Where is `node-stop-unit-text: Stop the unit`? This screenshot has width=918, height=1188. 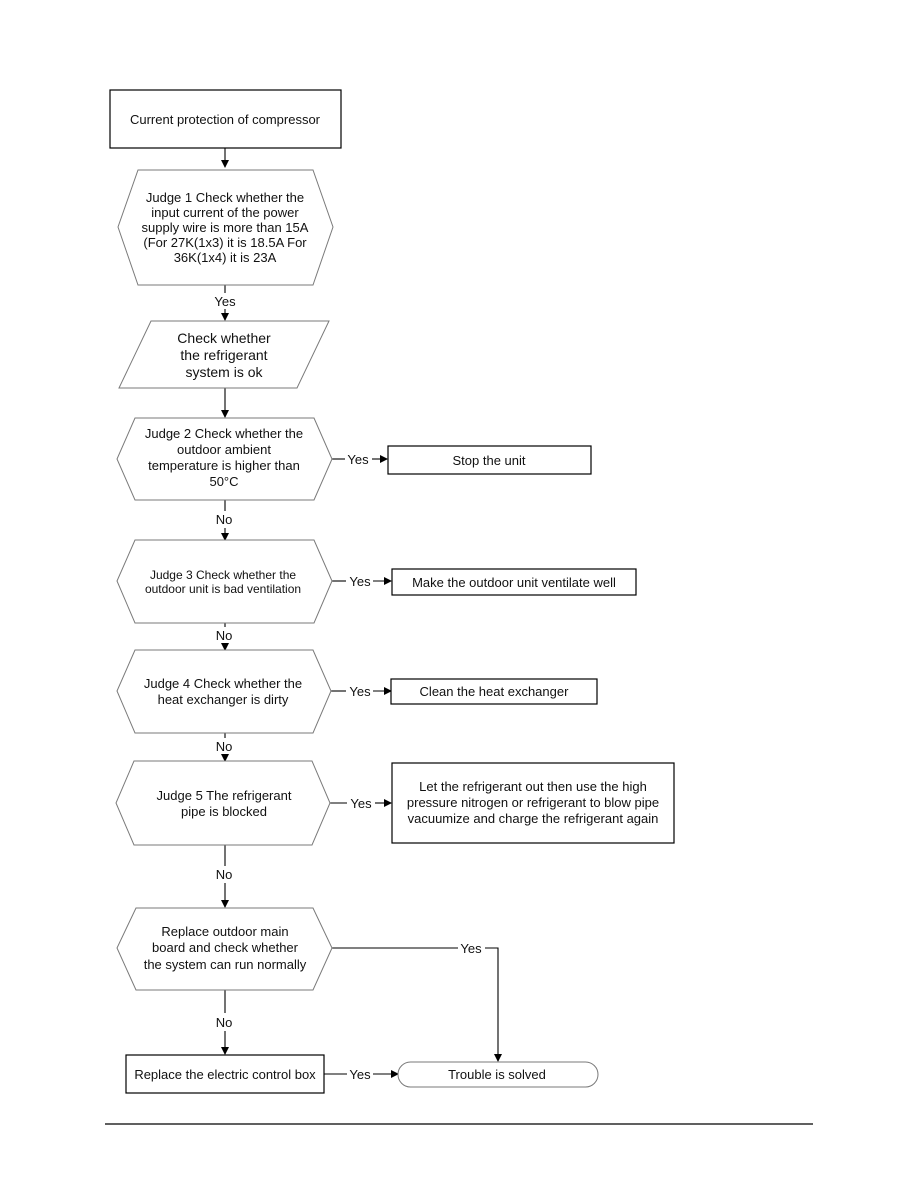
node-stop-unit-text: Stop the unit is located at coordinates (489, 460).